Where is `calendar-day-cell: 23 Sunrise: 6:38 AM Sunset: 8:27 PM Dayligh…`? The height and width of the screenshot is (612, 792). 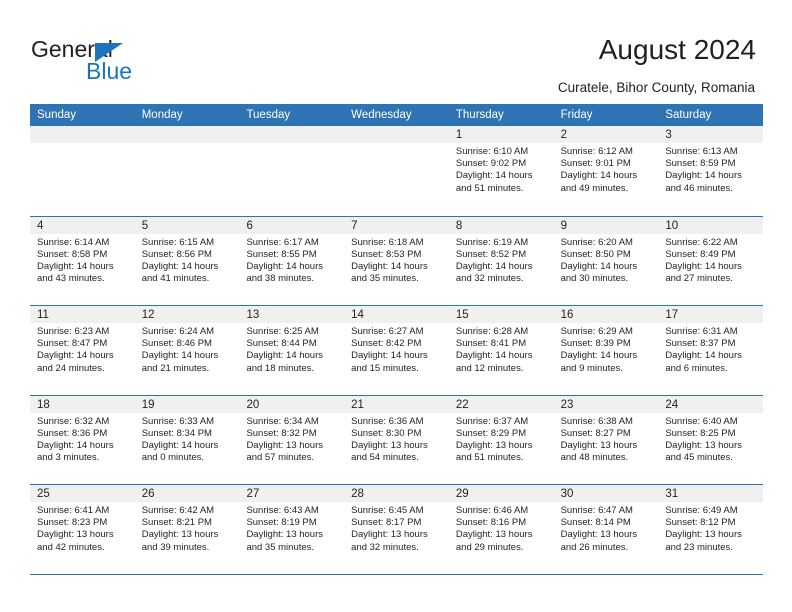 calendar-day-cell: 23 Sunrise: 6:38 AM Sunset: 8:27 PM Dayligh… is located at coordinates (606, 440).